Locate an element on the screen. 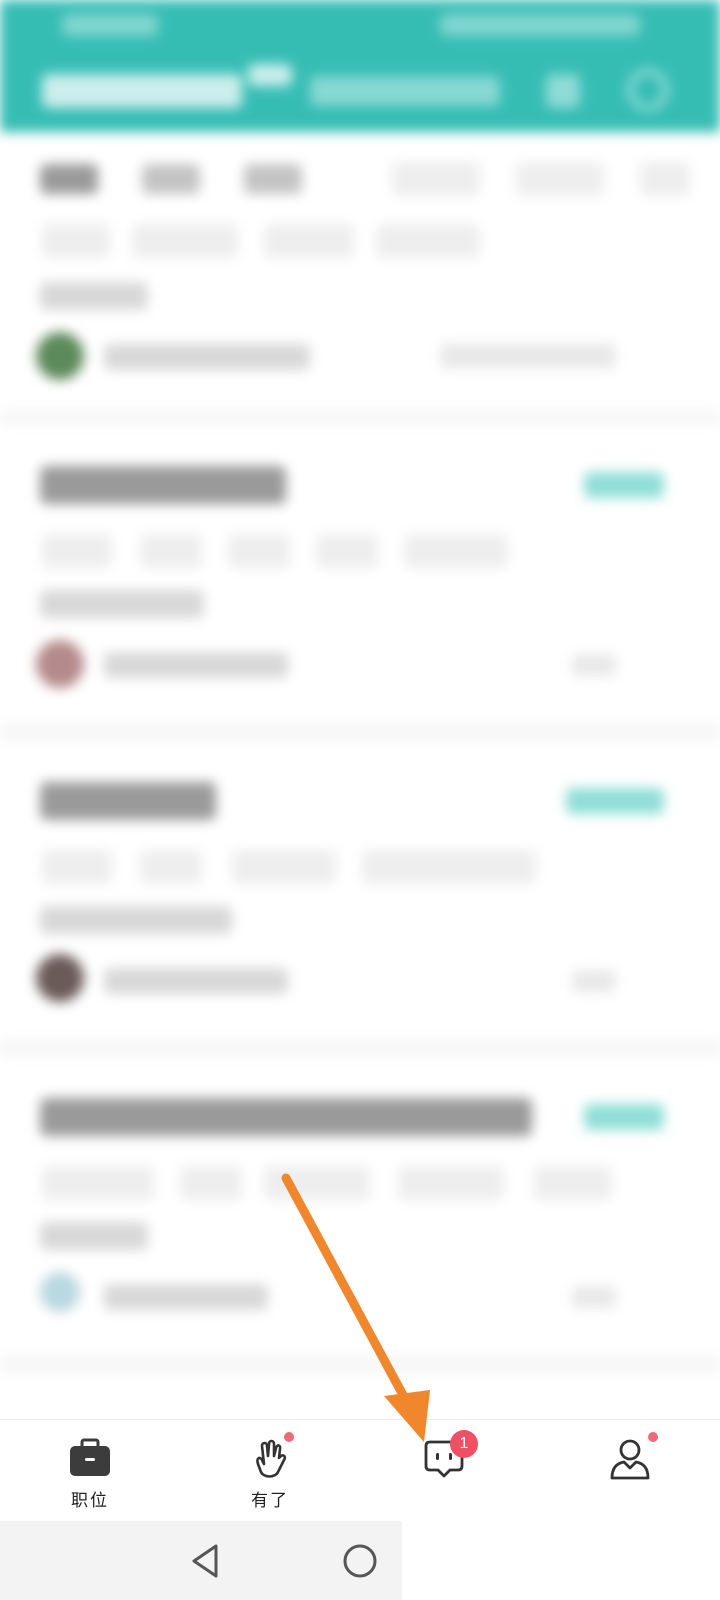 This screenshot has height=1600, width=720. header-tab-active is located at coordinates (142, 91).